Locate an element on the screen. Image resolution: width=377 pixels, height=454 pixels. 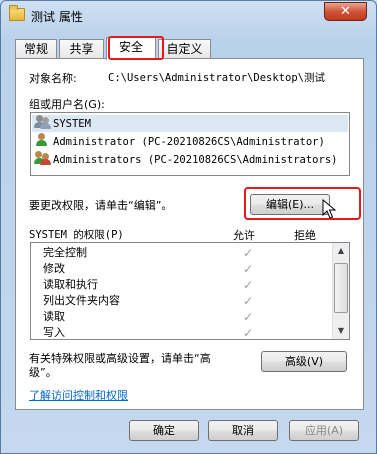
special-permissions-text-2: 级”。 is located at coordinates (43, 372).